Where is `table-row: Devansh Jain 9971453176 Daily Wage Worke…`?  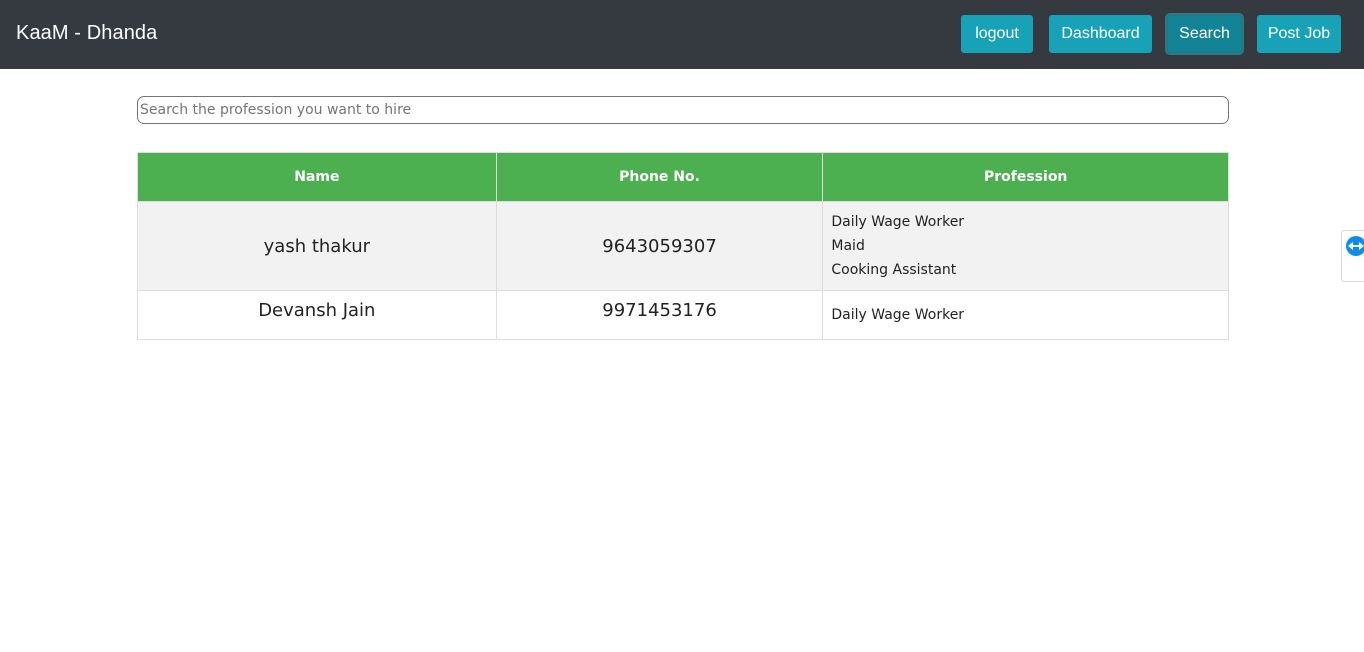
table-row: Devansh Jain 9971453176 Daily Wage Worke… is located at coordinates (683, 315).